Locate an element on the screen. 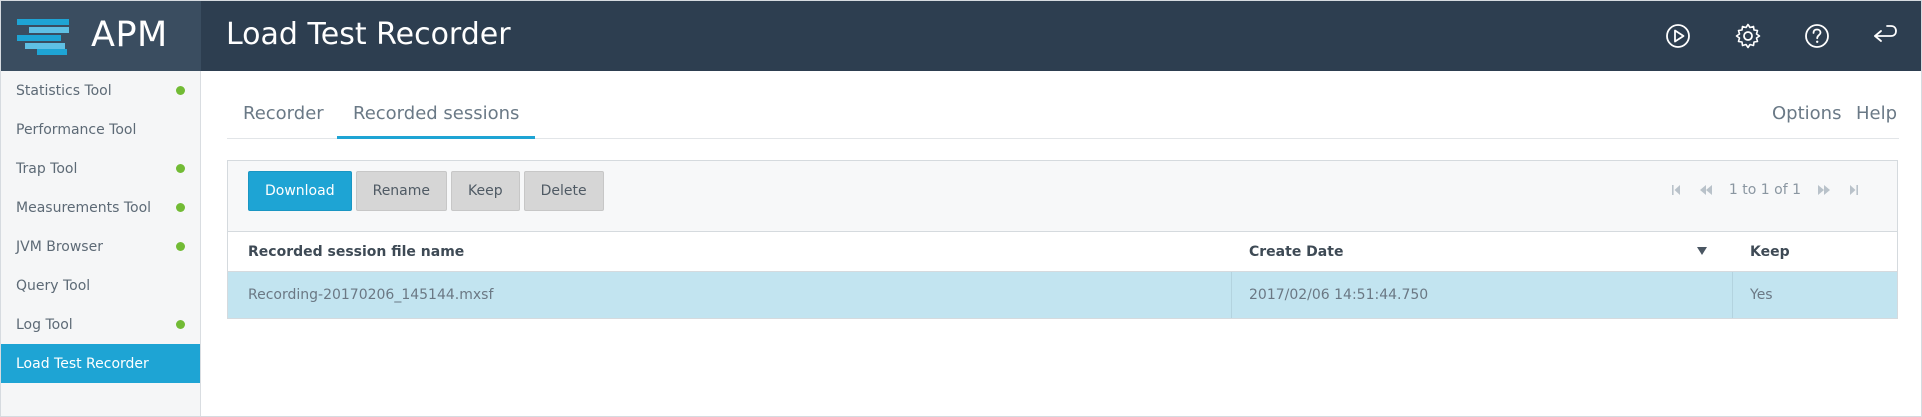  play-icon is located at coordinates (1678, 36).